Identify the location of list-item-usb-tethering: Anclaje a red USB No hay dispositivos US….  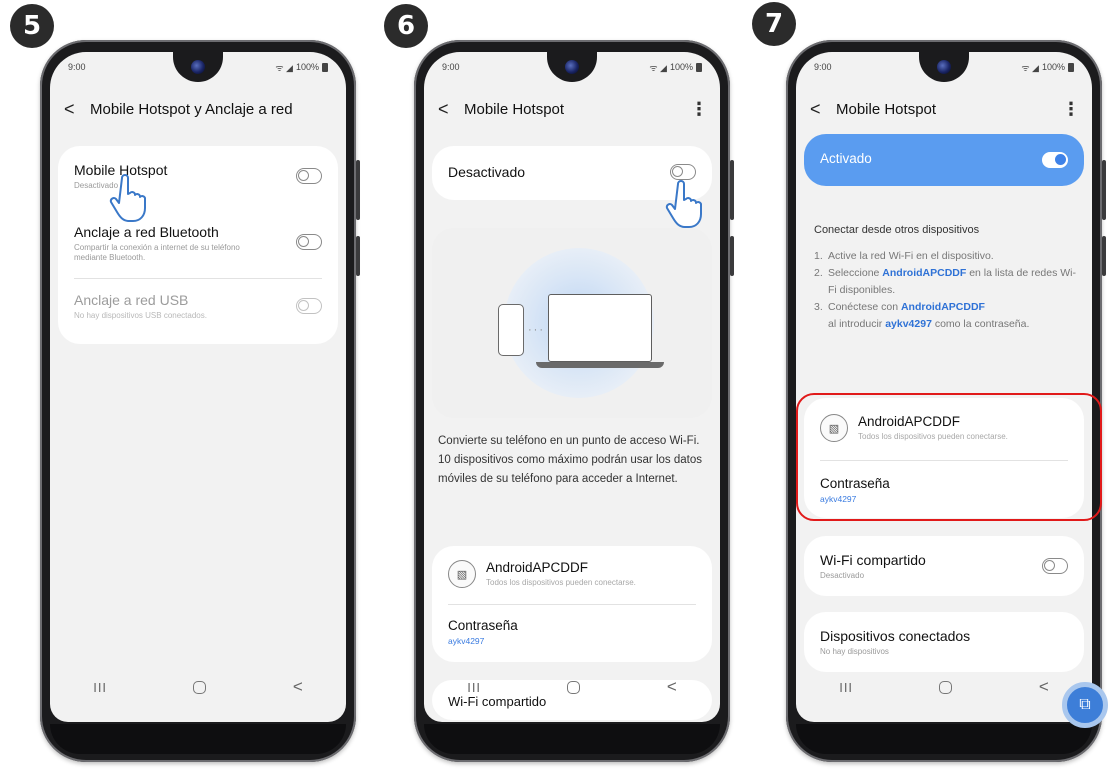
(198, 306).